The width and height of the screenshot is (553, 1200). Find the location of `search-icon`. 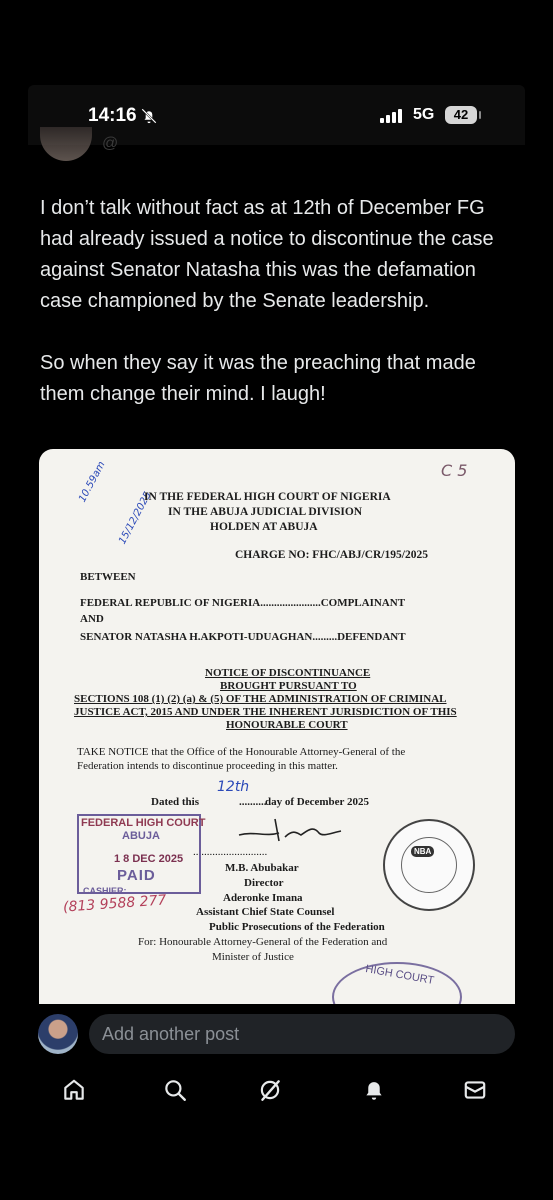

search-icon is located at coordinates (175, 1090).